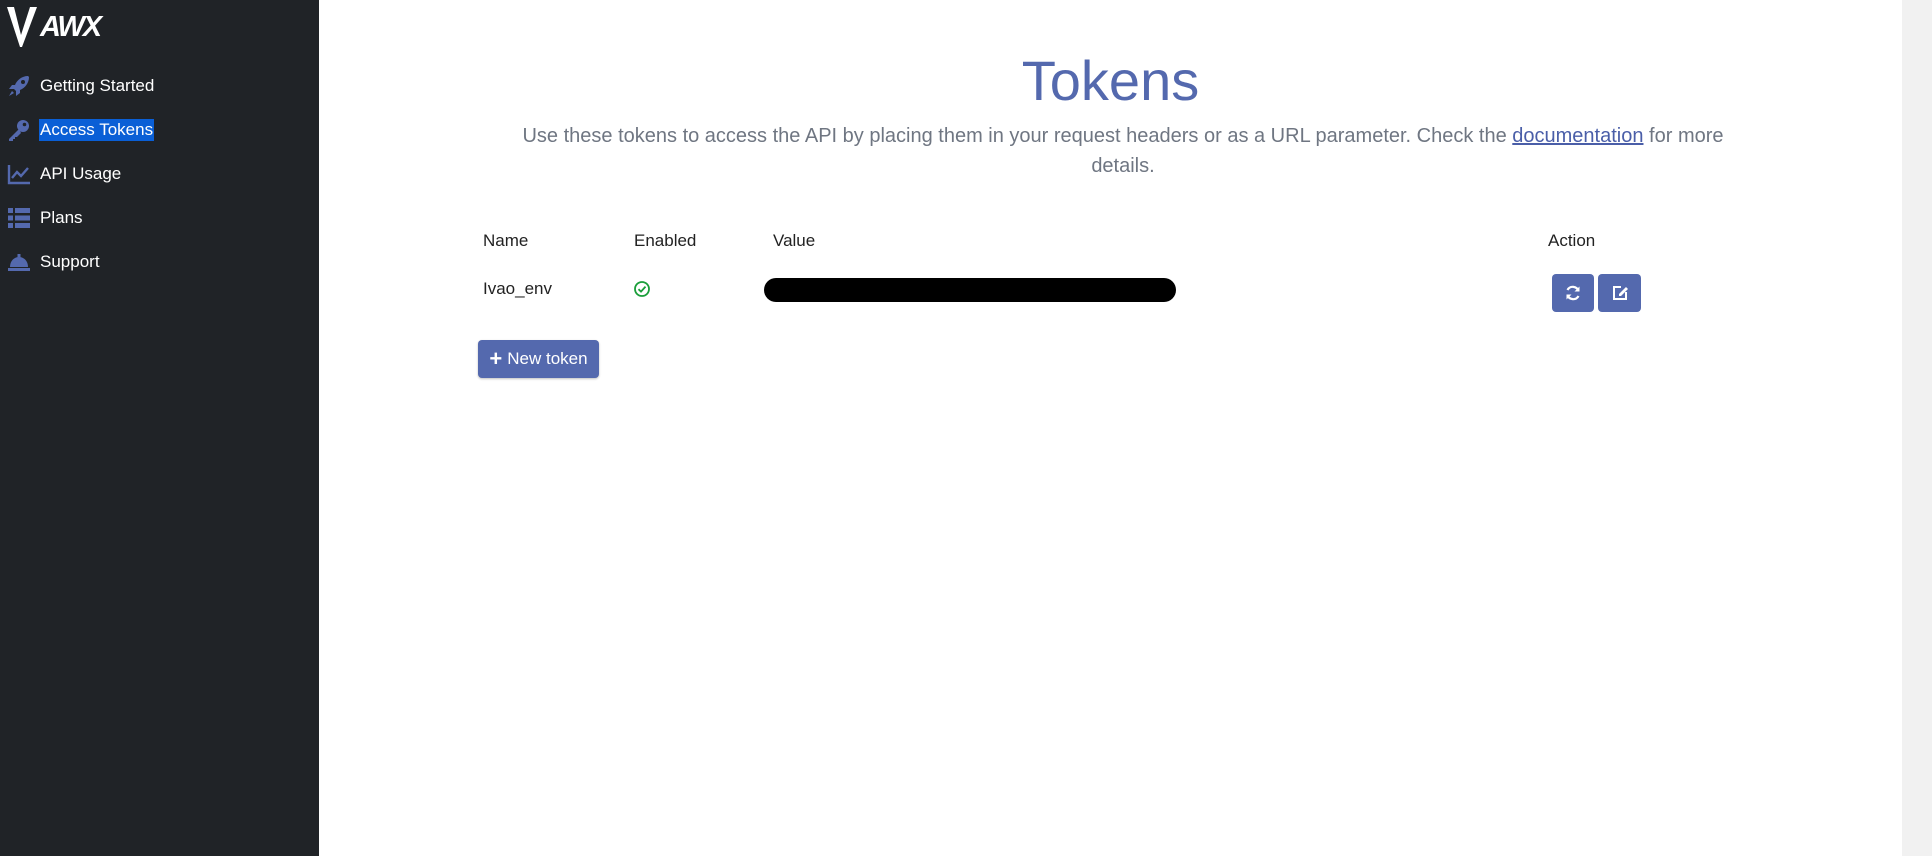  Describe the element at coordinates (970, 290) in the screenshot. I see `token-value-redacted` at that location.